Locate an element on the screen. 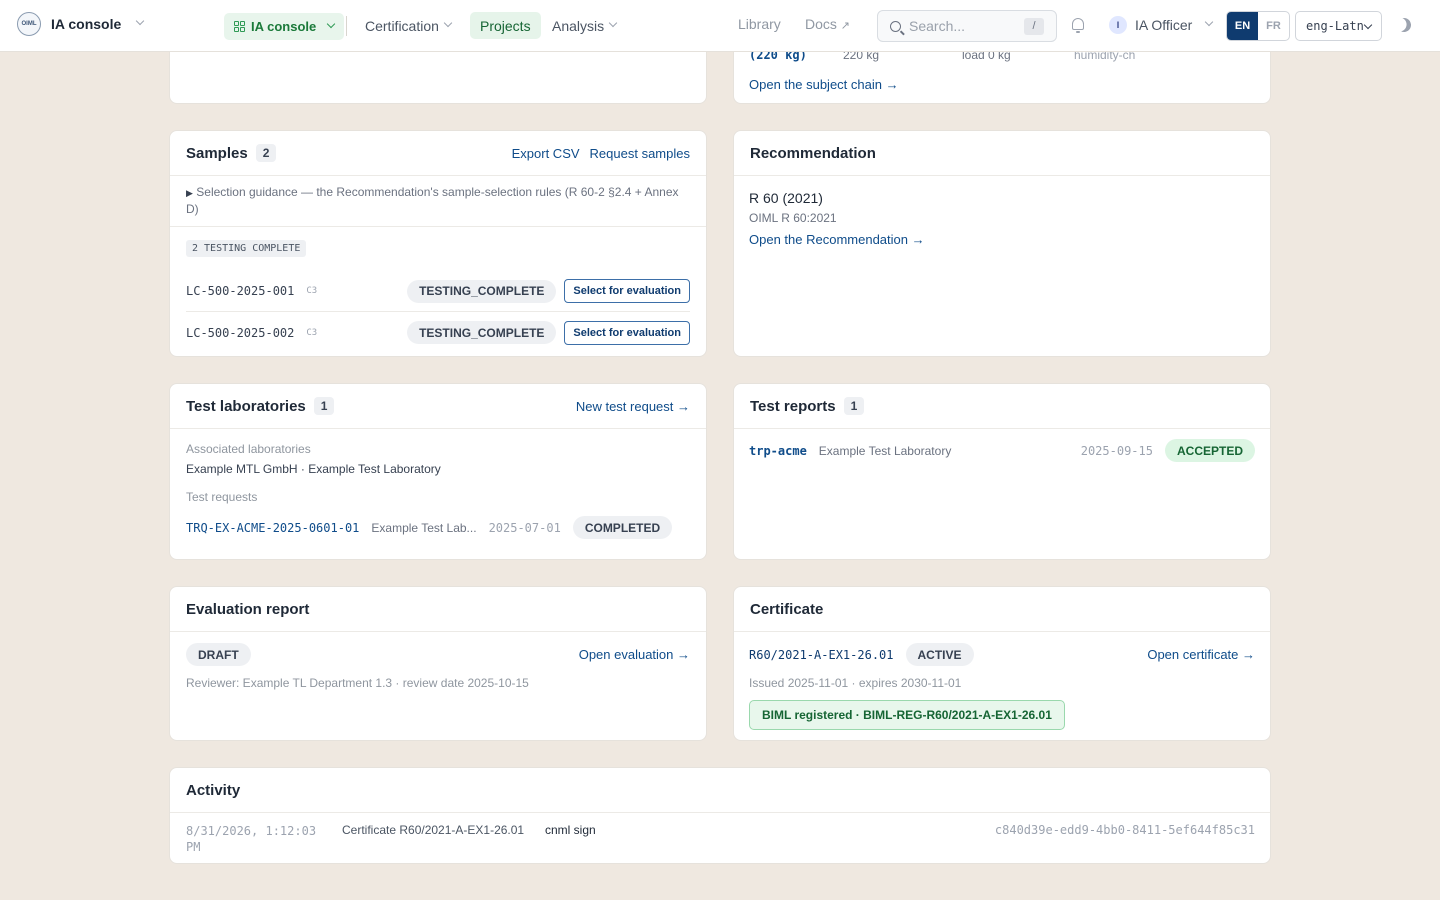 The image size is (1440, 900). docs-label: Docs is located at coordinates (821, 24).